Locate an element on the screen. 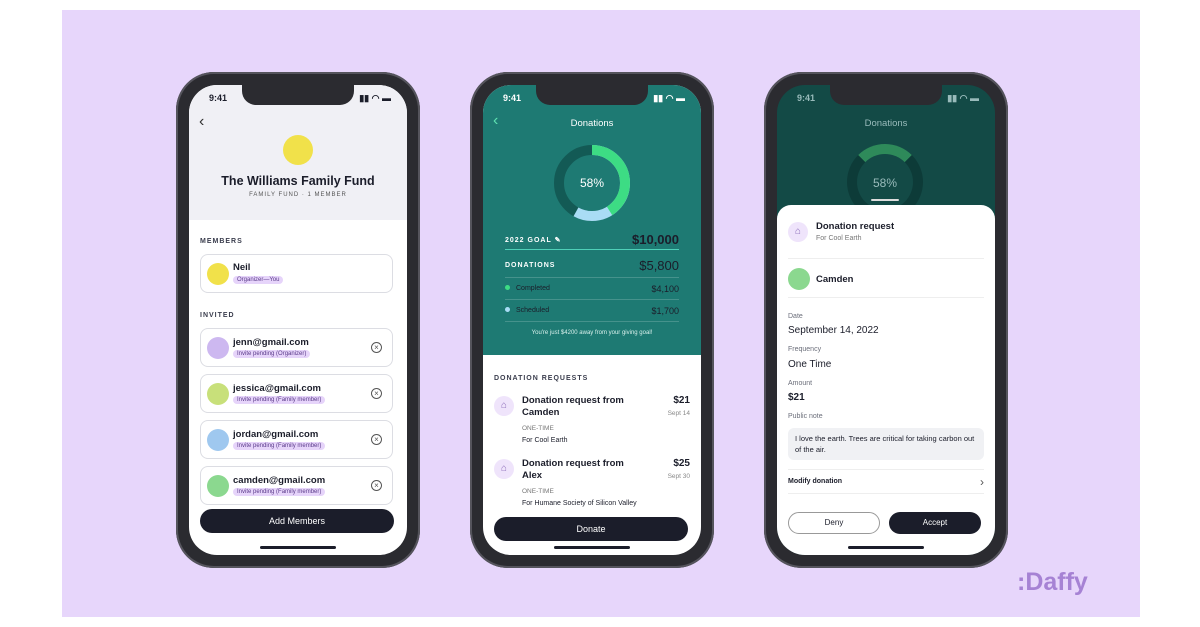 Image resolution: width=1200 pixels, height=627 pixels. note-label: Public note is located at coordinates (805, 416).